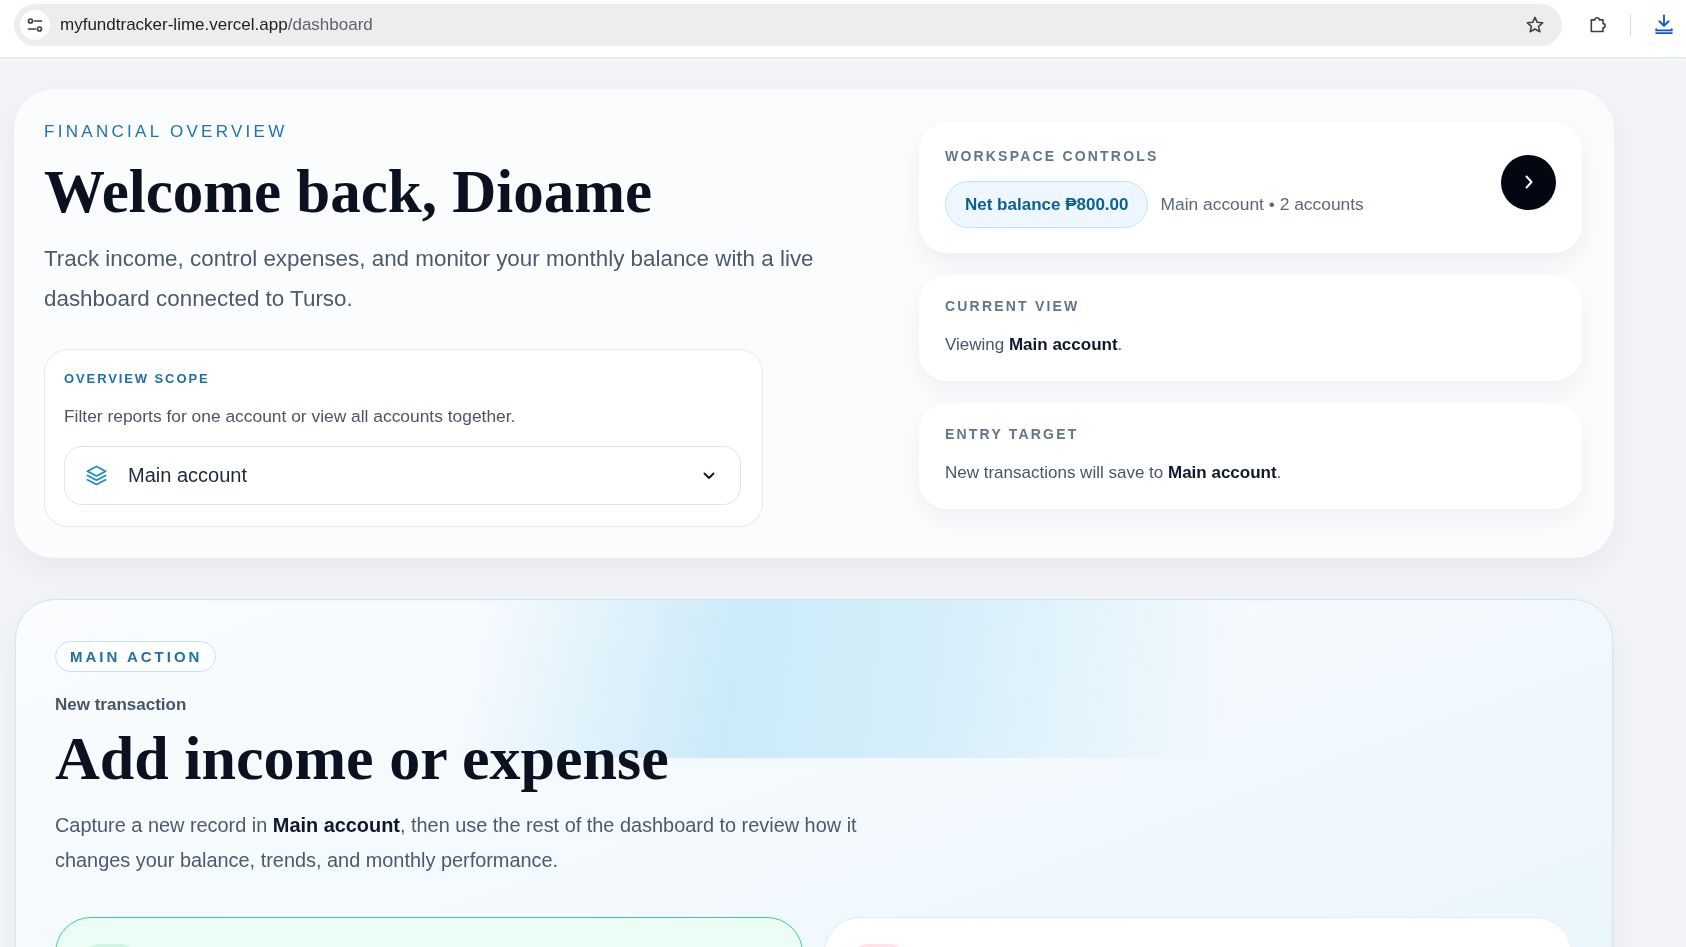  I want to click on site-settings-icon, so click(35, 25).